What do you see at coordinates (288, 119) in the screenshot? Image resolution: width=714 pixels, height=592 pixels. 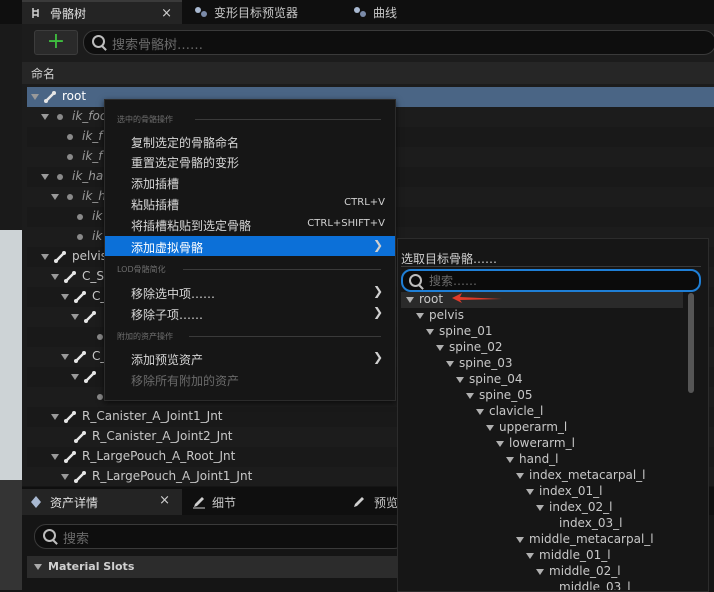 I see `menu-divider` at bounding box center [288, 119].